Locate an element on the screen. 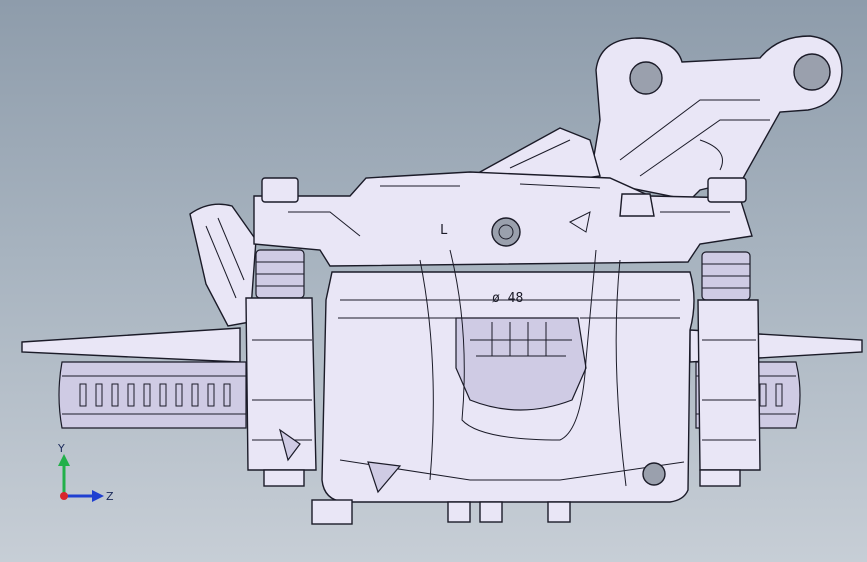 The height and width of the screenshot is (562, 867). y-axis-arrow is located at coordinates (64, 475).